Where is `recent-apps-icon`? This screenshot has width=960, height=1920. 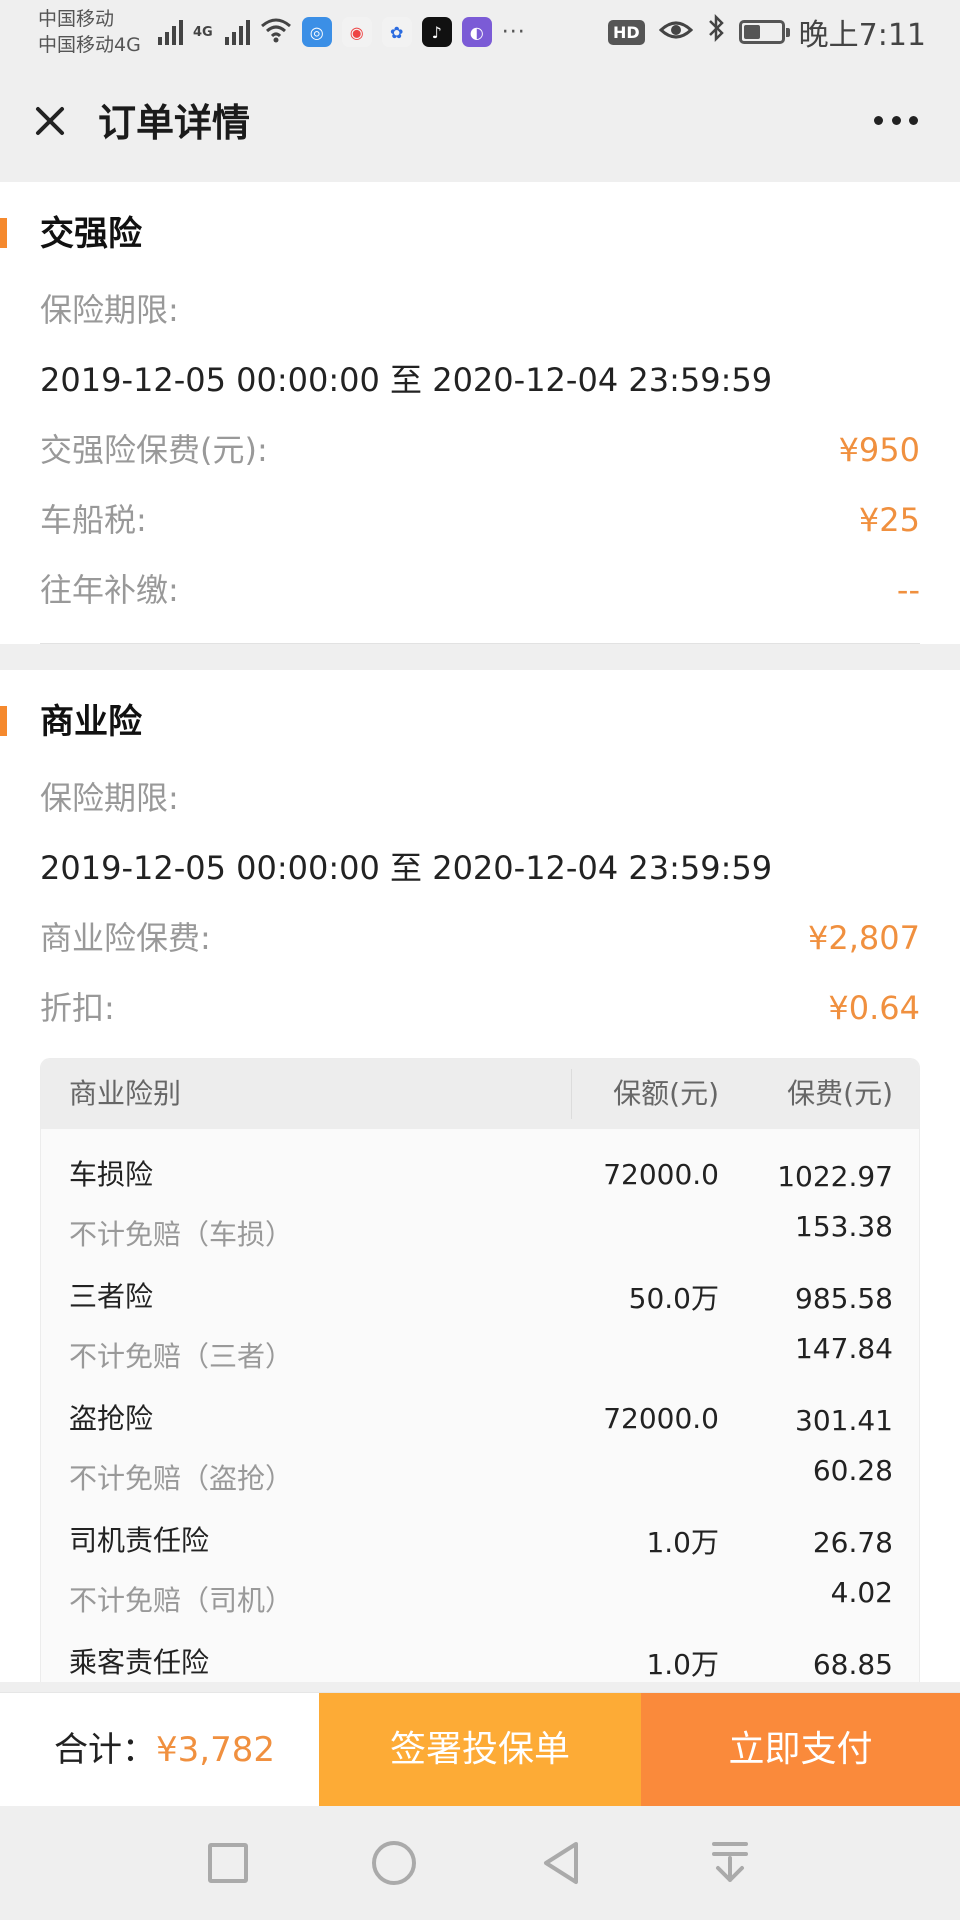 recent-apps-icon is located at coordinates (228, 1863).